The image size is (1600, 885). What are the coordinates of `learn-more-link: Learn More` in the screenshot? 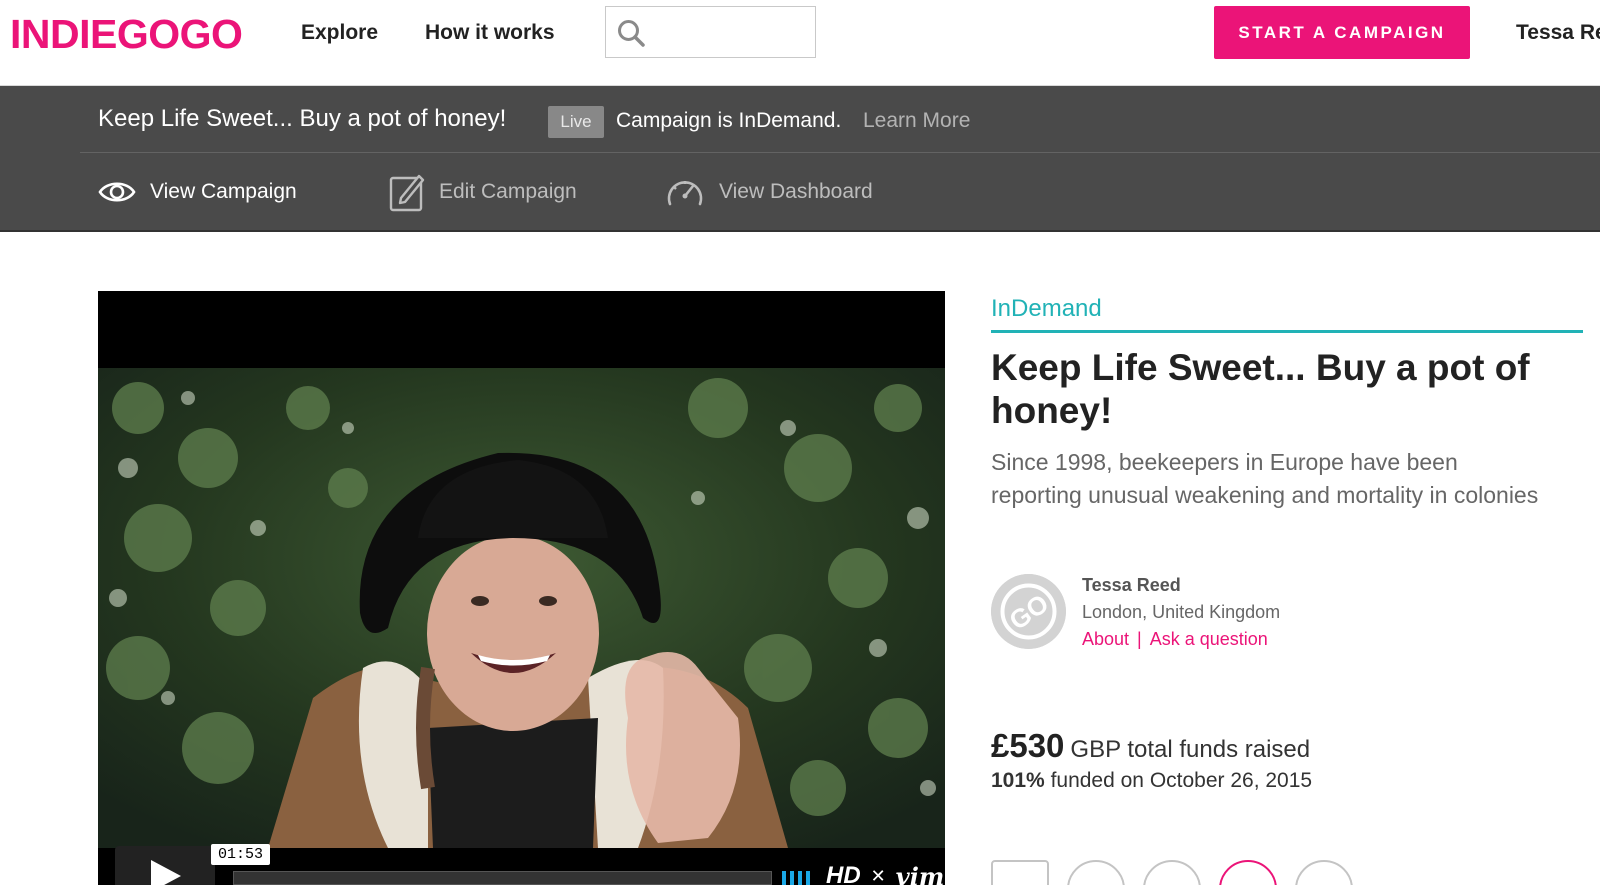 It's located at (916, 121).